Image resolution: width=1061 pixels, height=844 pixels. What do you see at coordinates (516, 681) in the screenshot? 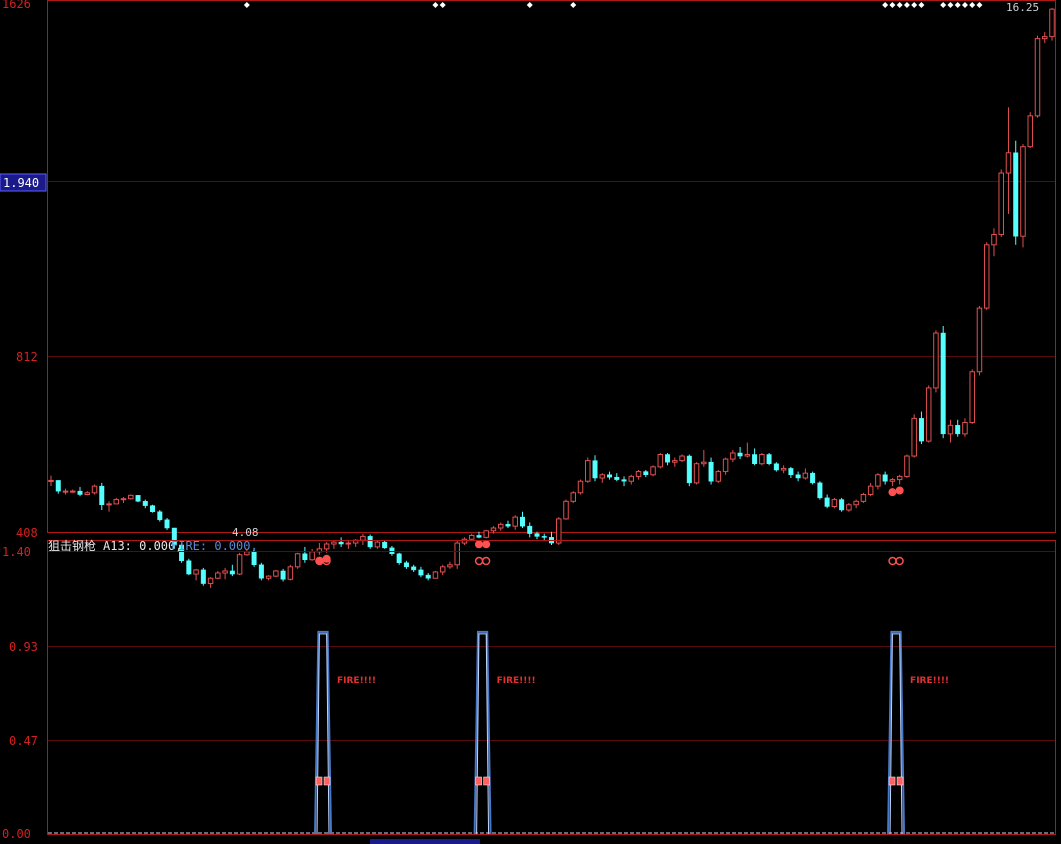
I see `fire-label: FIRE!!!!` at bounding box center [516, 681].